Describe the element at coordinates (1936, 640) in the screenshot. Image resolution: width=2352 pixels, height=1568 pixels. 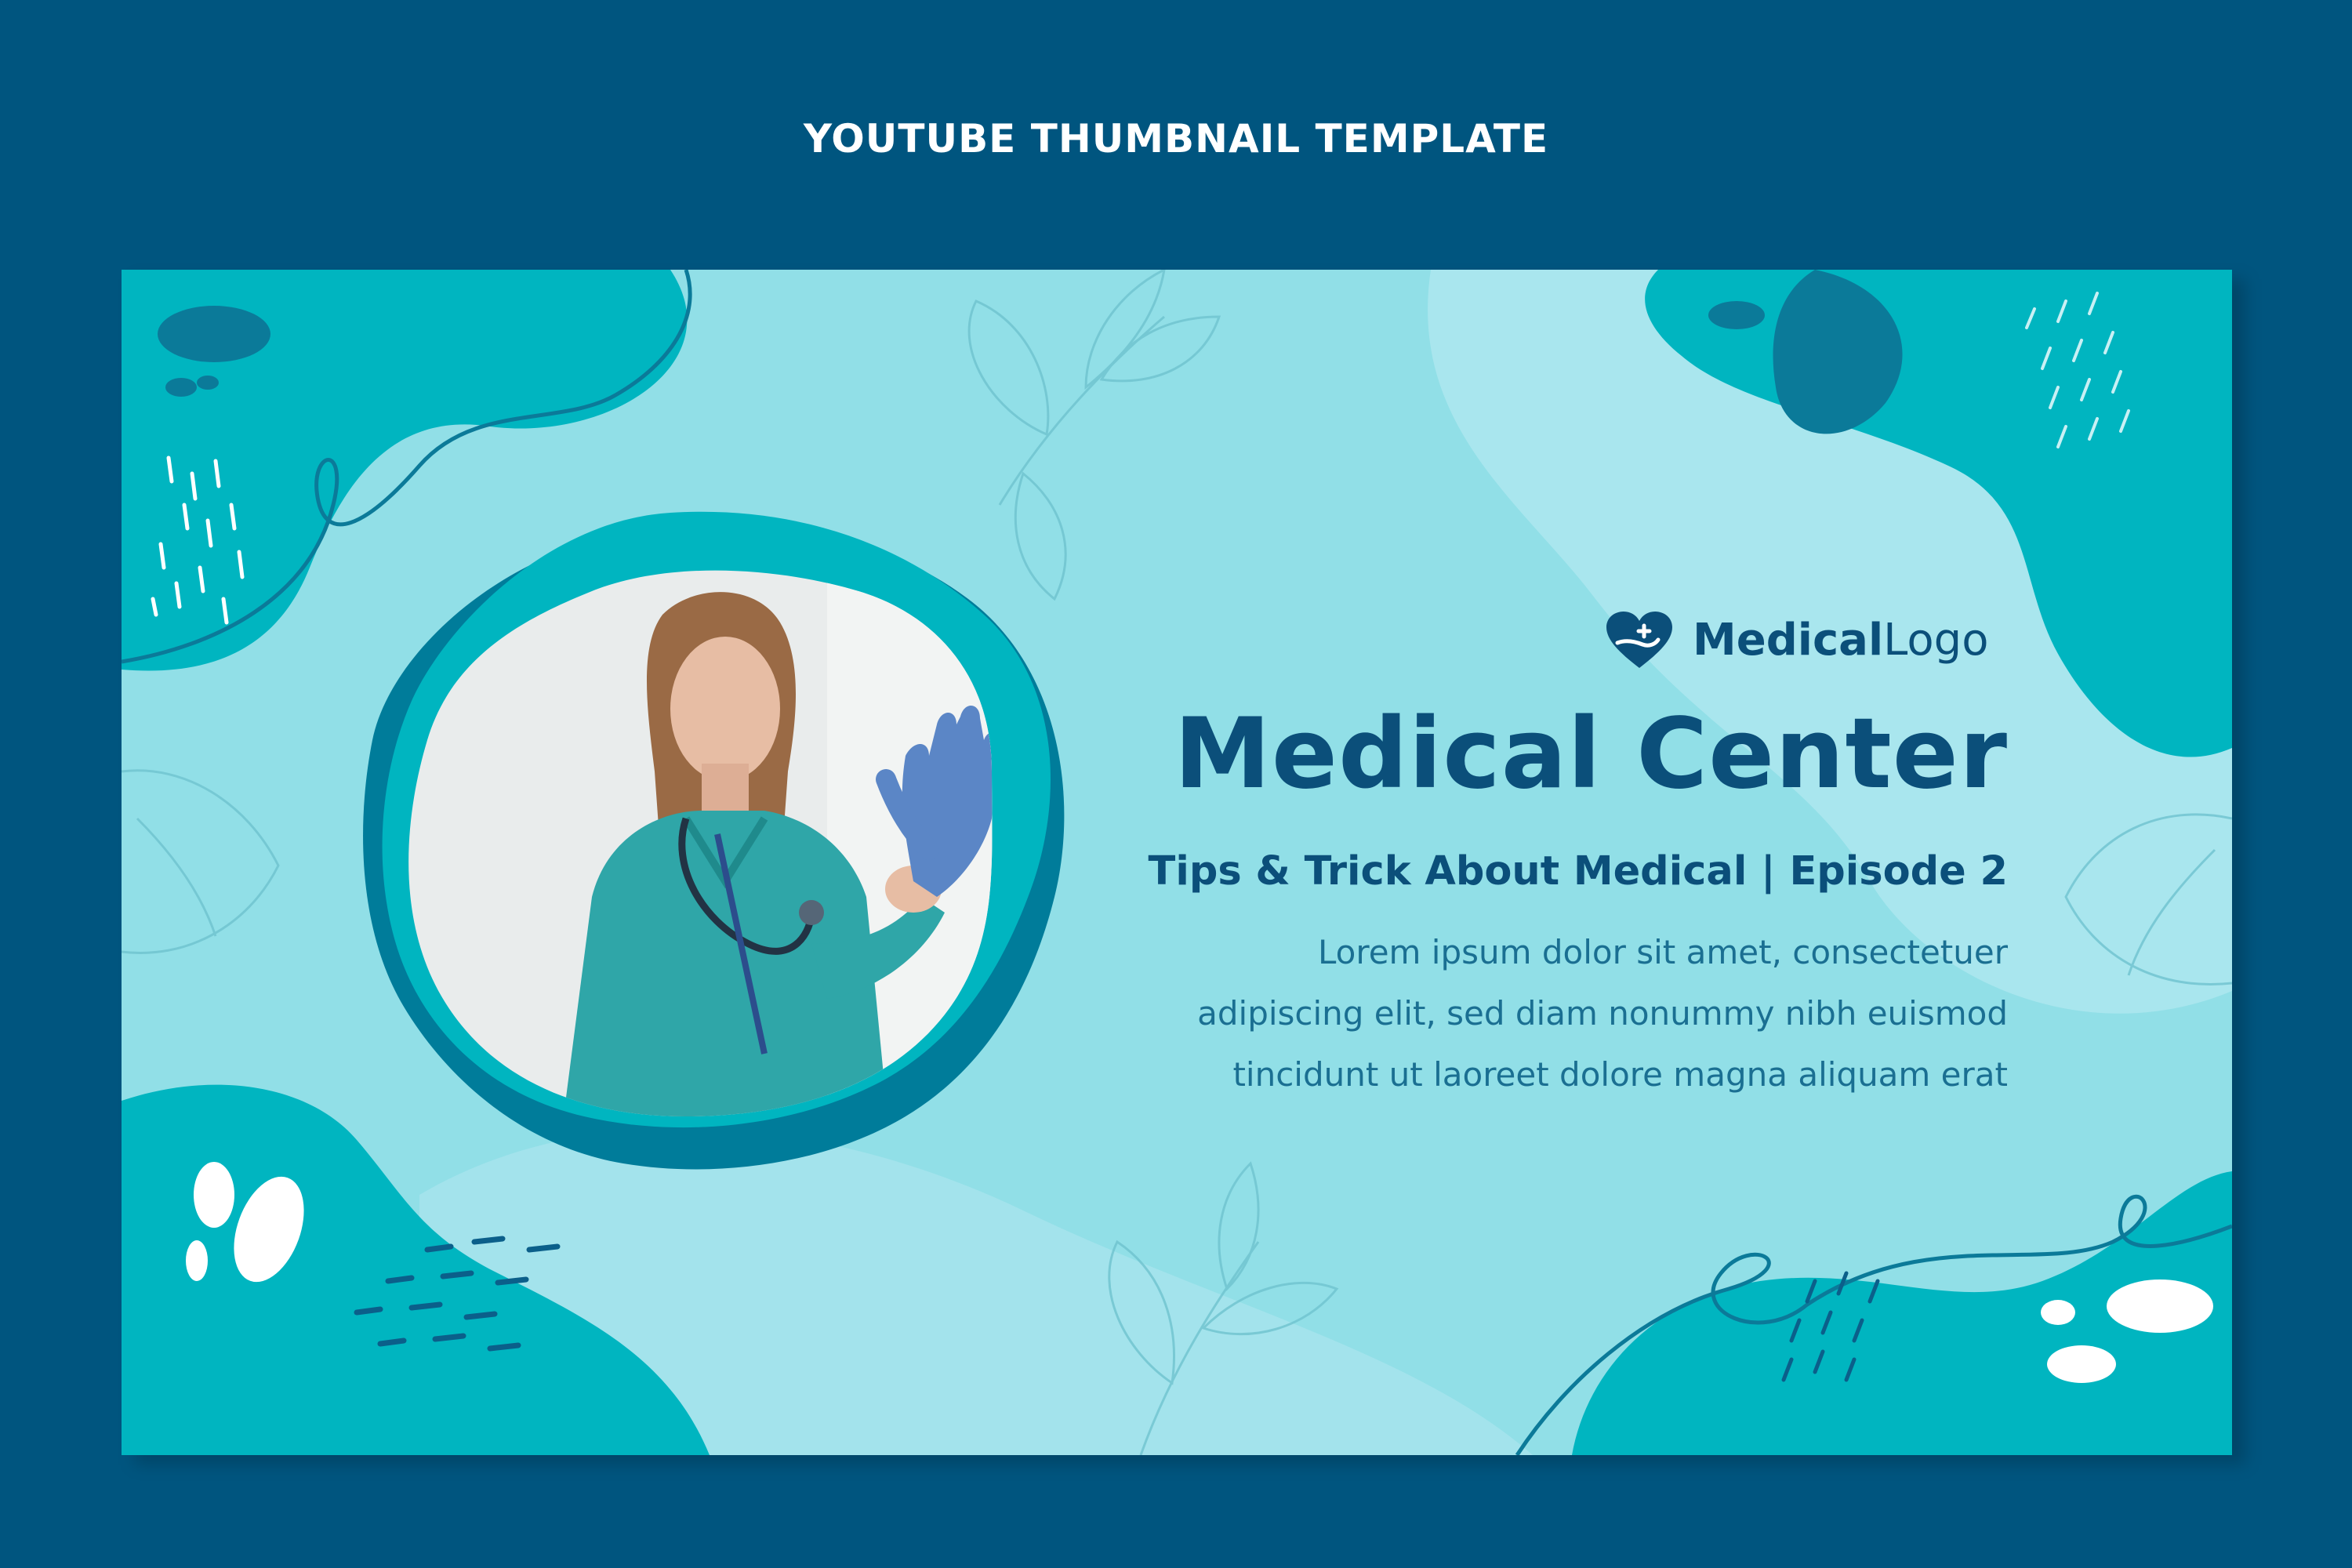
I see `logo-light-text: Logo` at that location.